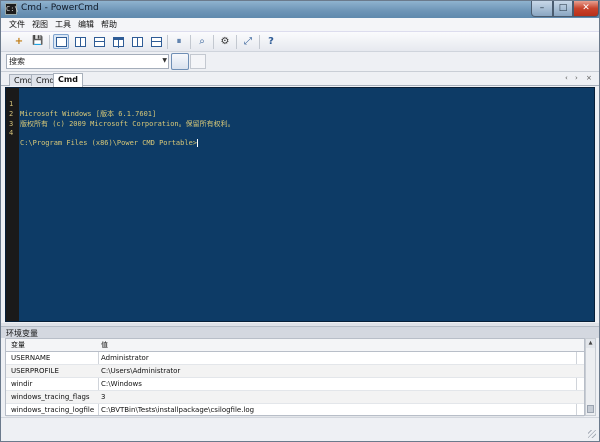 The width and height of the screenshot is (600, 442). I want to click on find-icon: ⌕, so click(202, 41).